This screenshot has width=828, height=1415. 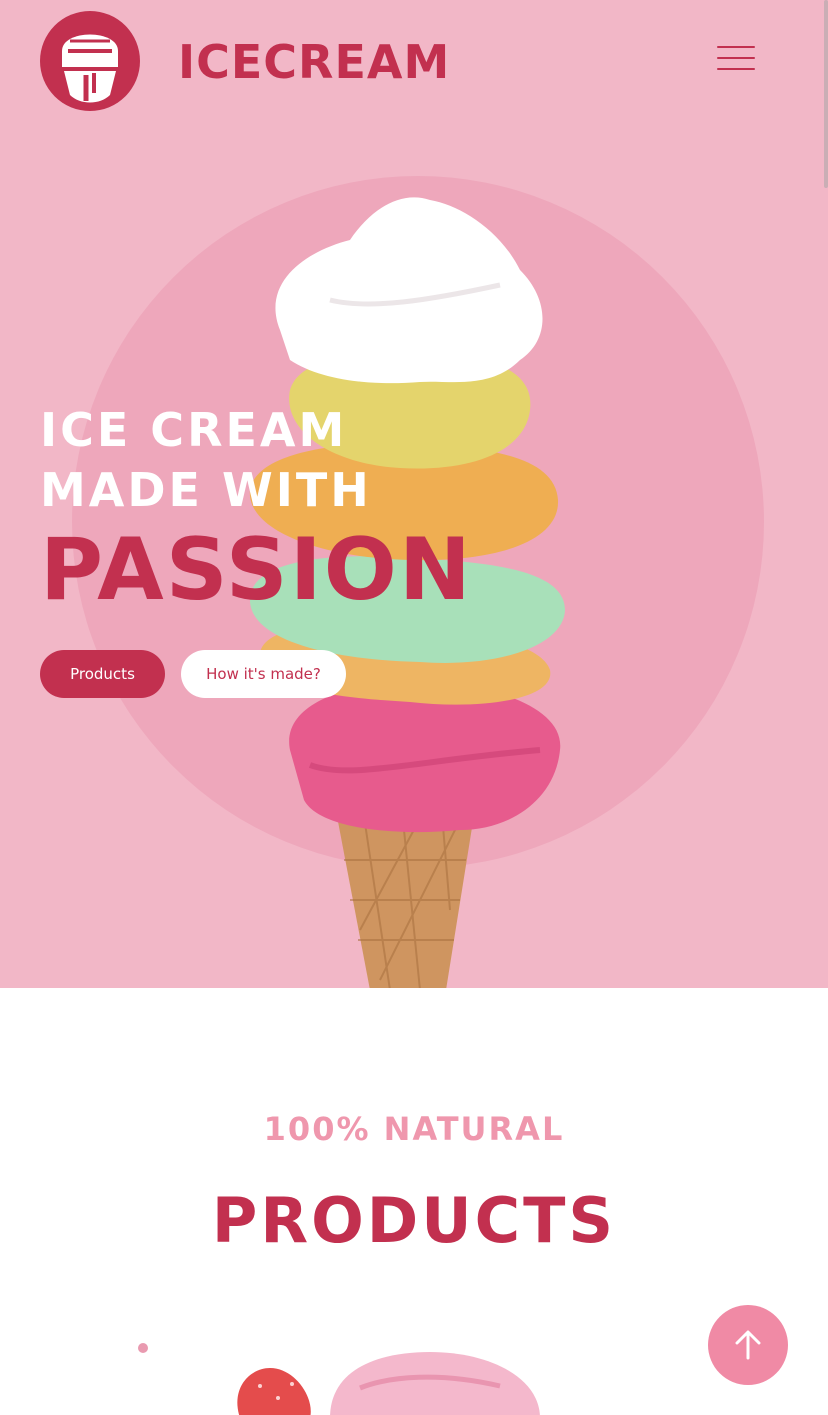 What do you see at coordinates (90, 61) in the screenshot?
I see `ice-cream-logo-icon` at bounding box center [90, 61].